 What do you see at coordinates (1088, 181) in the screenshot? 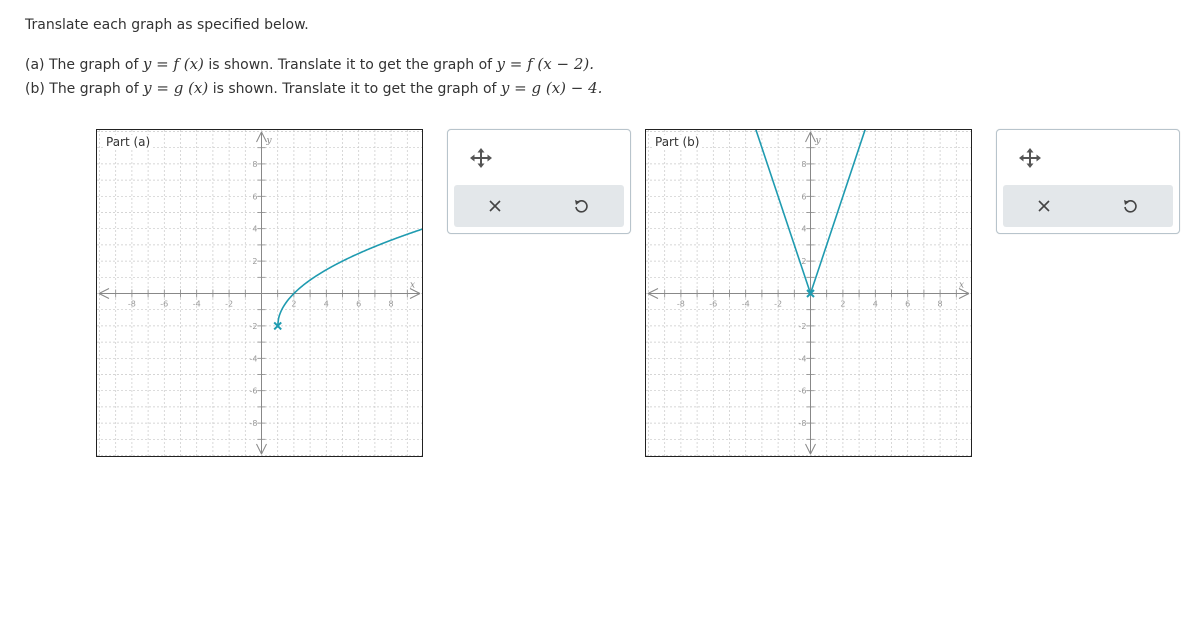
I see `part-b-tools-panel` at bounding box center [1088, 181].